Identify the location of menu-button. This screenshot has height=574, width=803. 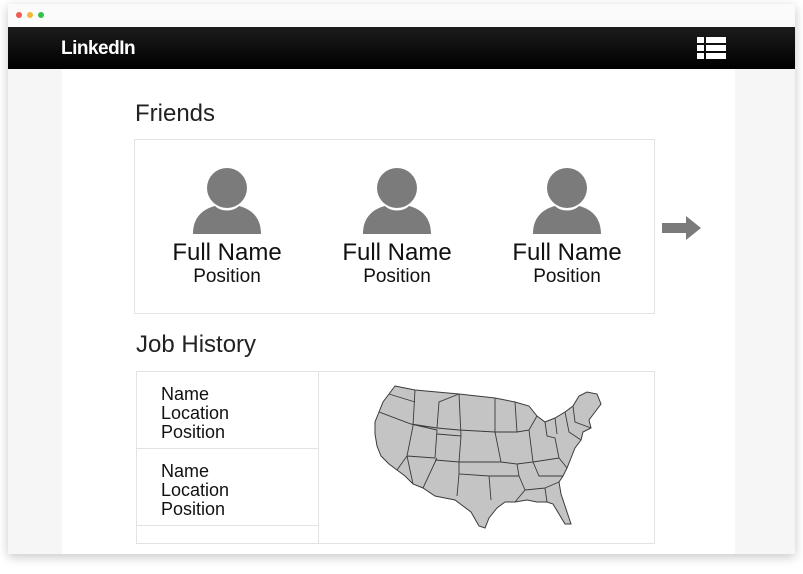
(711, 48).